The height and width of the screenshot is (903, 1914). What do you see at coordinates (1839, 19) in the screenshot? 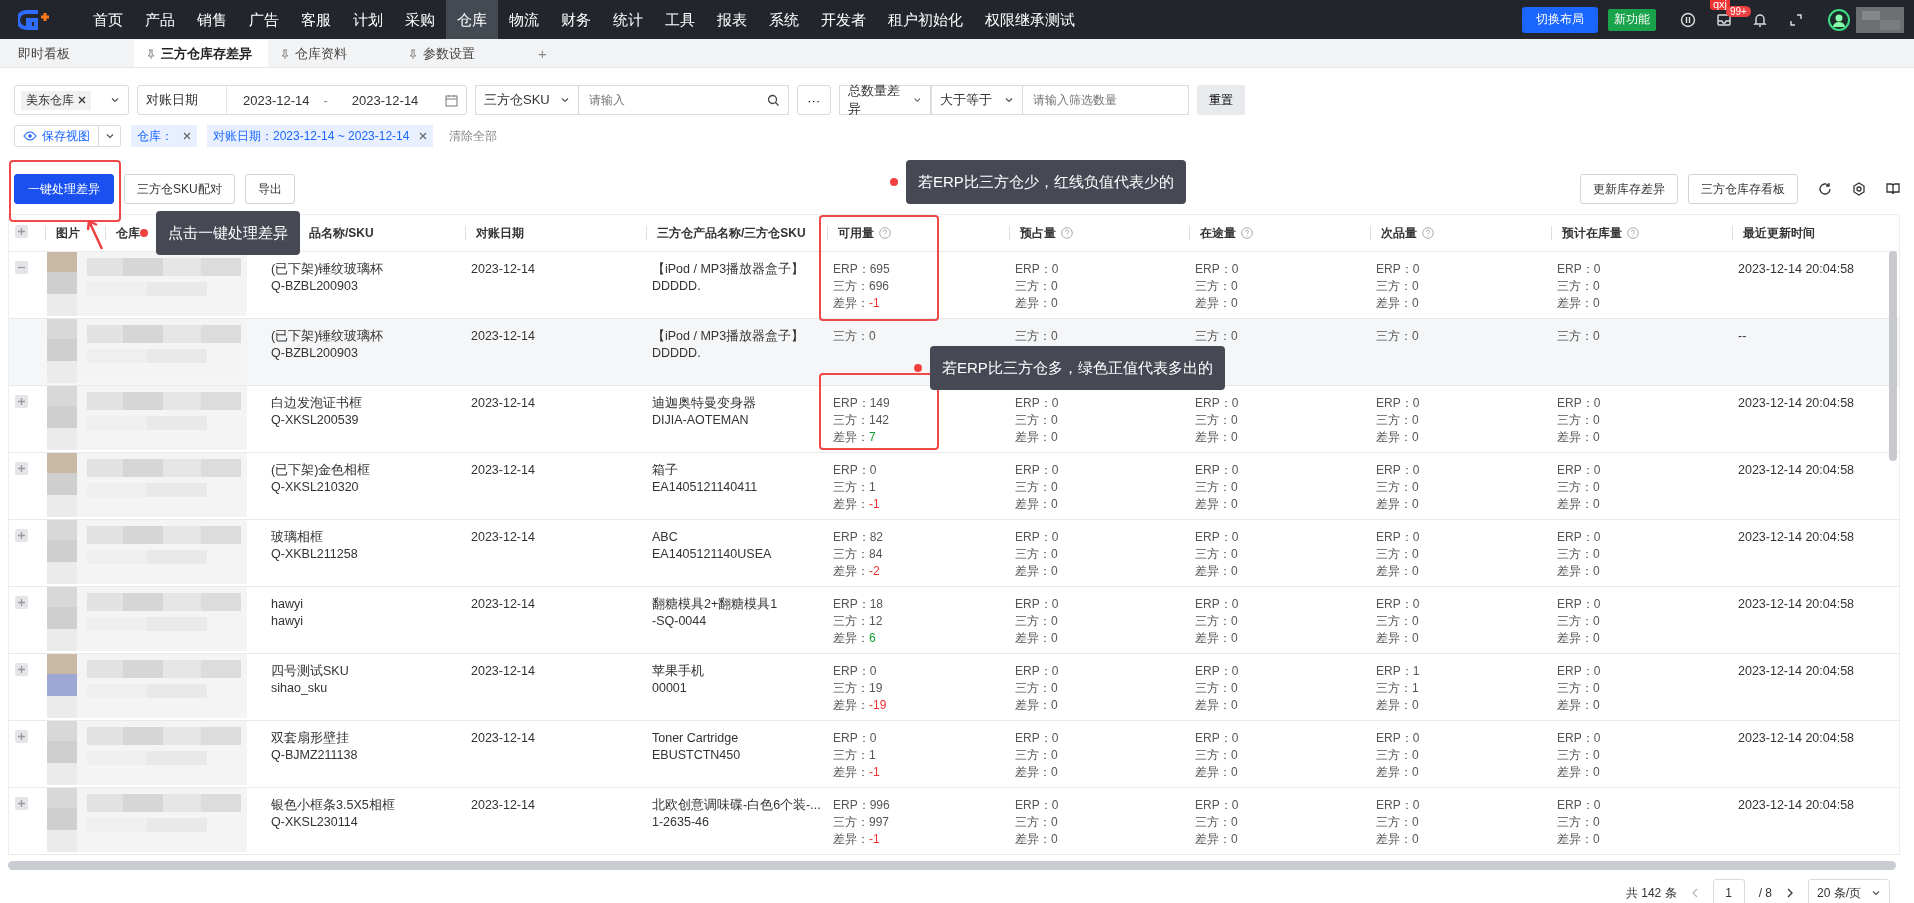
I see `avatar-icon` at bounding box center [1839, 19].